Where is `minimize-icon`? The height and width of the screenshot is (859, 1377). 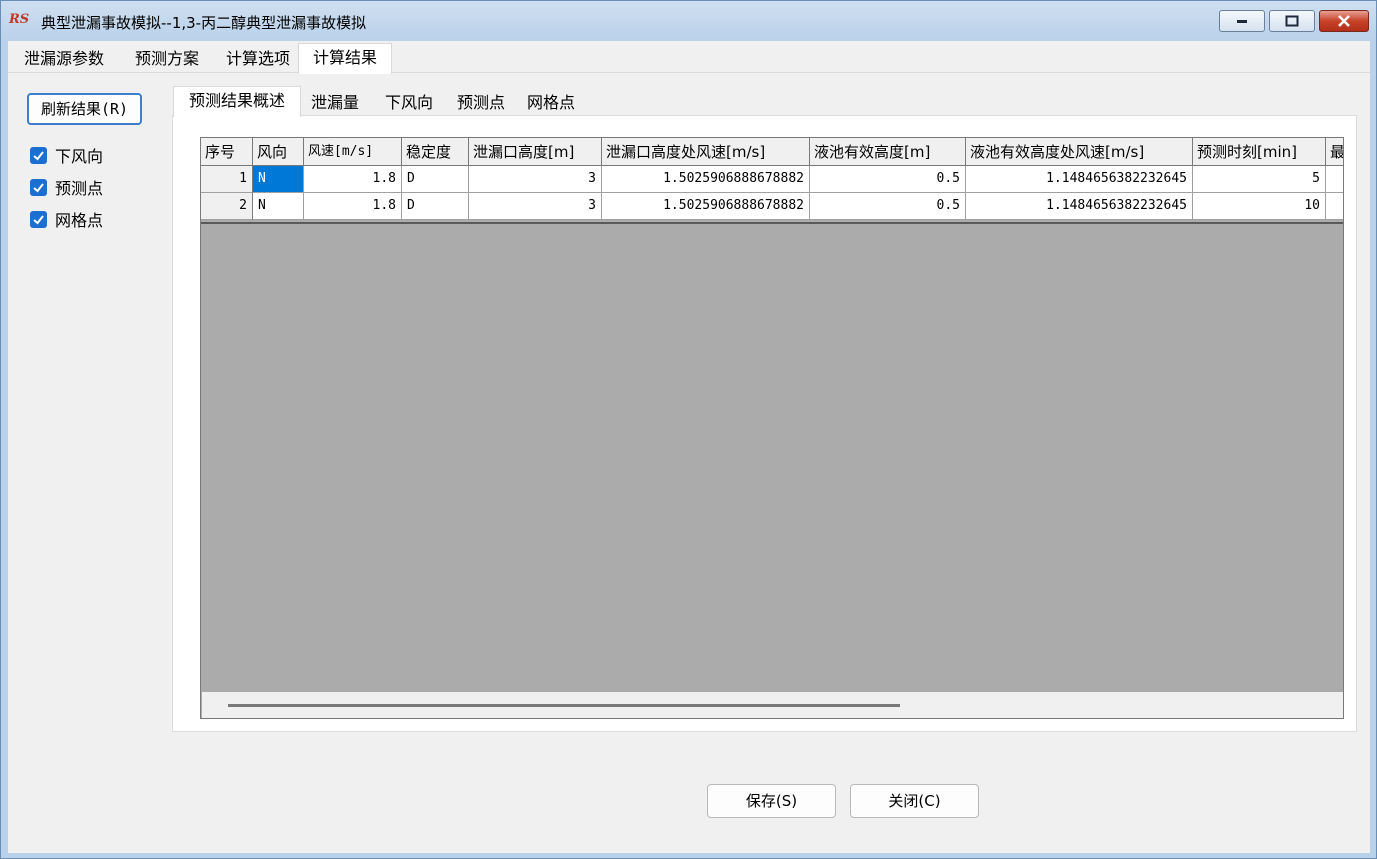 minimize-icon is located at coordinates (1242, 21).